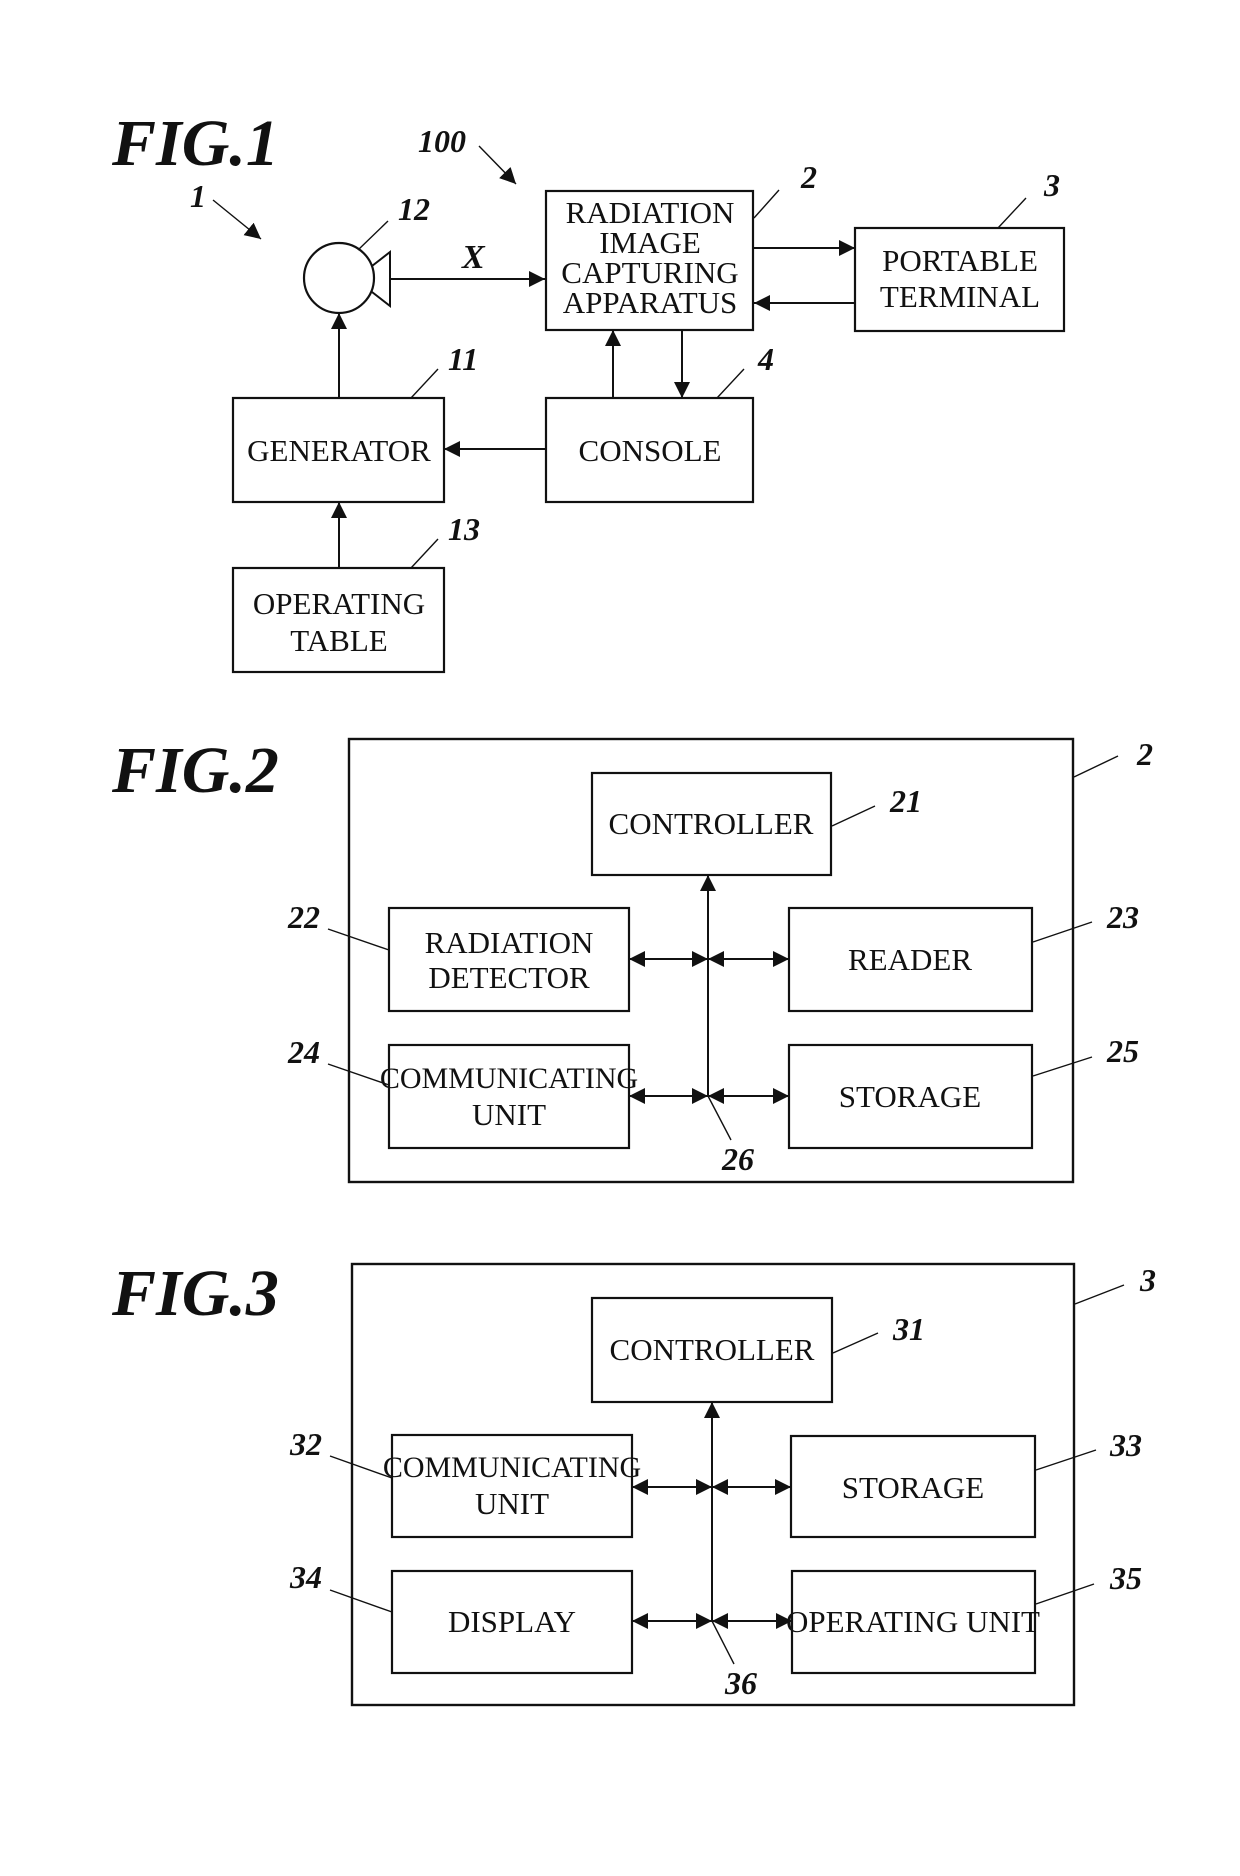 The height and width of the screenshot is (1876, 1240). What do you see at coordinates (766, 204) in the screenshot?
I see `apparatus-leader` at bounding box center [766, 204].